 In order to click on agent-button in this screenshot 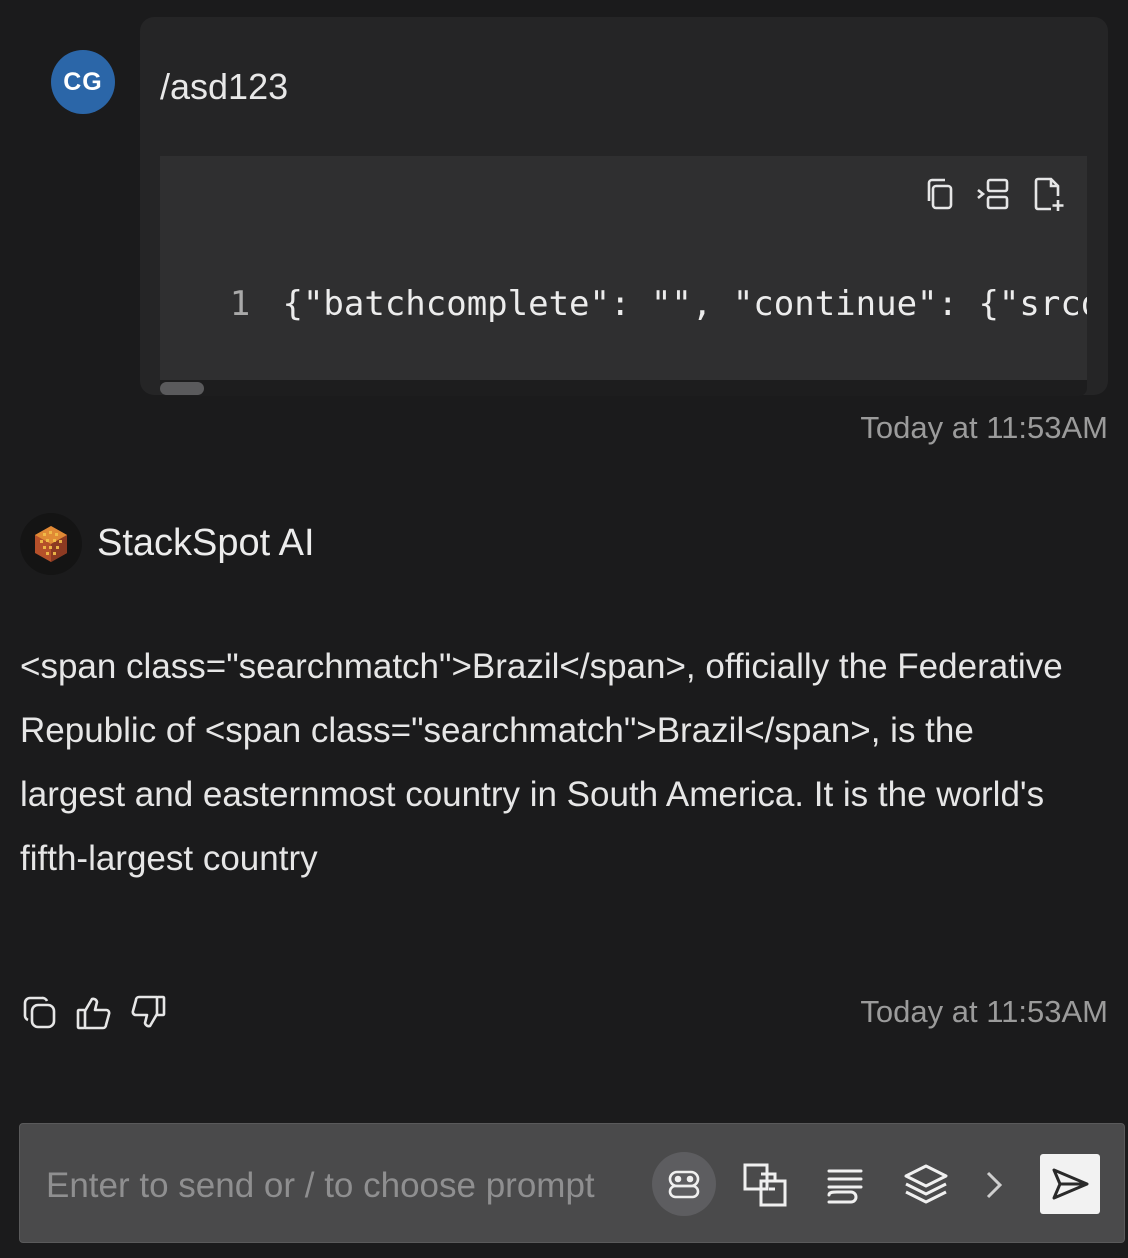, I will do `click(684, 1184)`.